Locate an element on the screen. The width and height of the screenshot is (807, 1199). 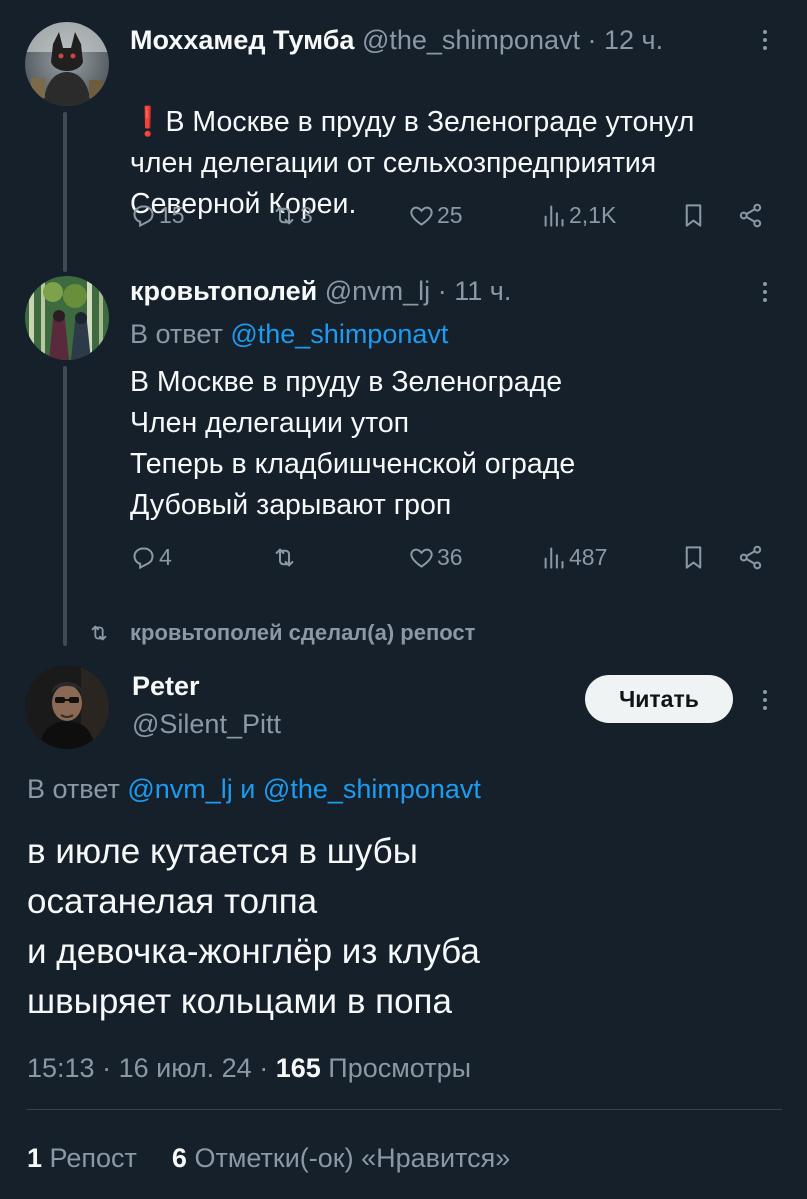
display-name: Мохxамед Тумба is located at coordinates (242, 40).